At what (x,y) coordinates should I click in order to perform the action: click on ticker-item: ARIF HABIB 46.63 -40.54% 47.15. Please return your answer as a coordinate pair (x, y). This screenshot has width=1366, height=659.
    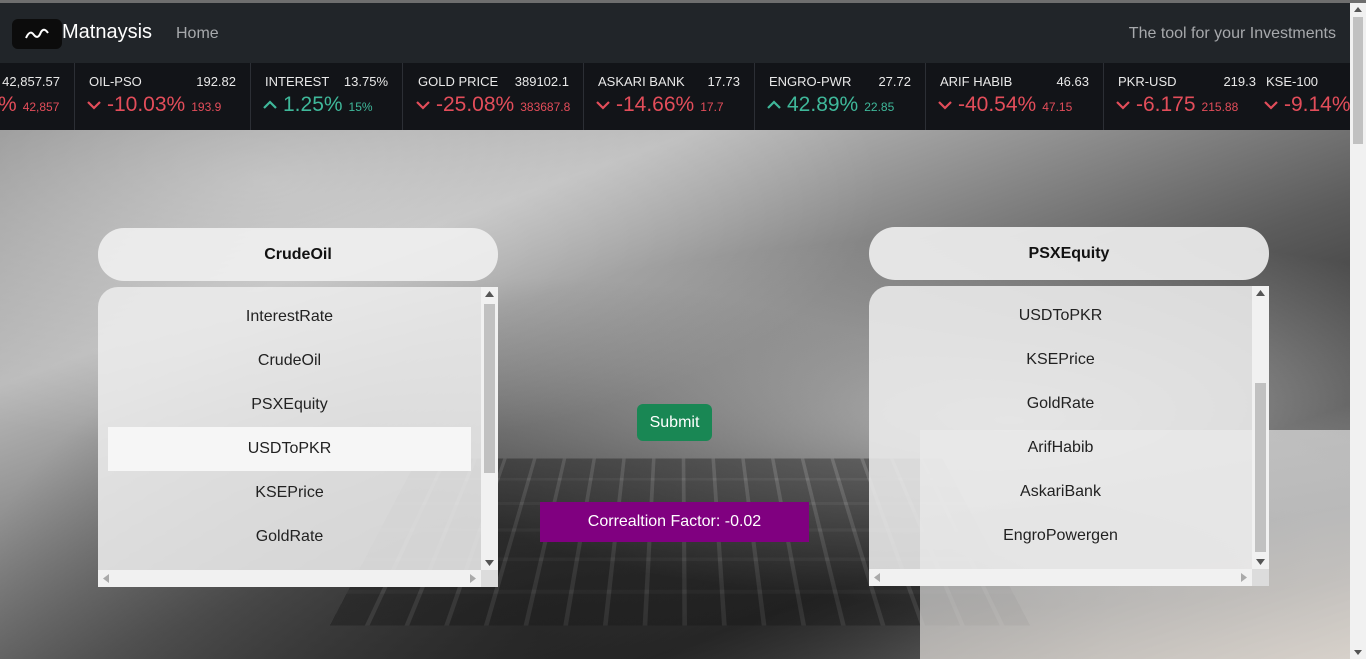
    Looking at the image, I should click on (1015, 96).